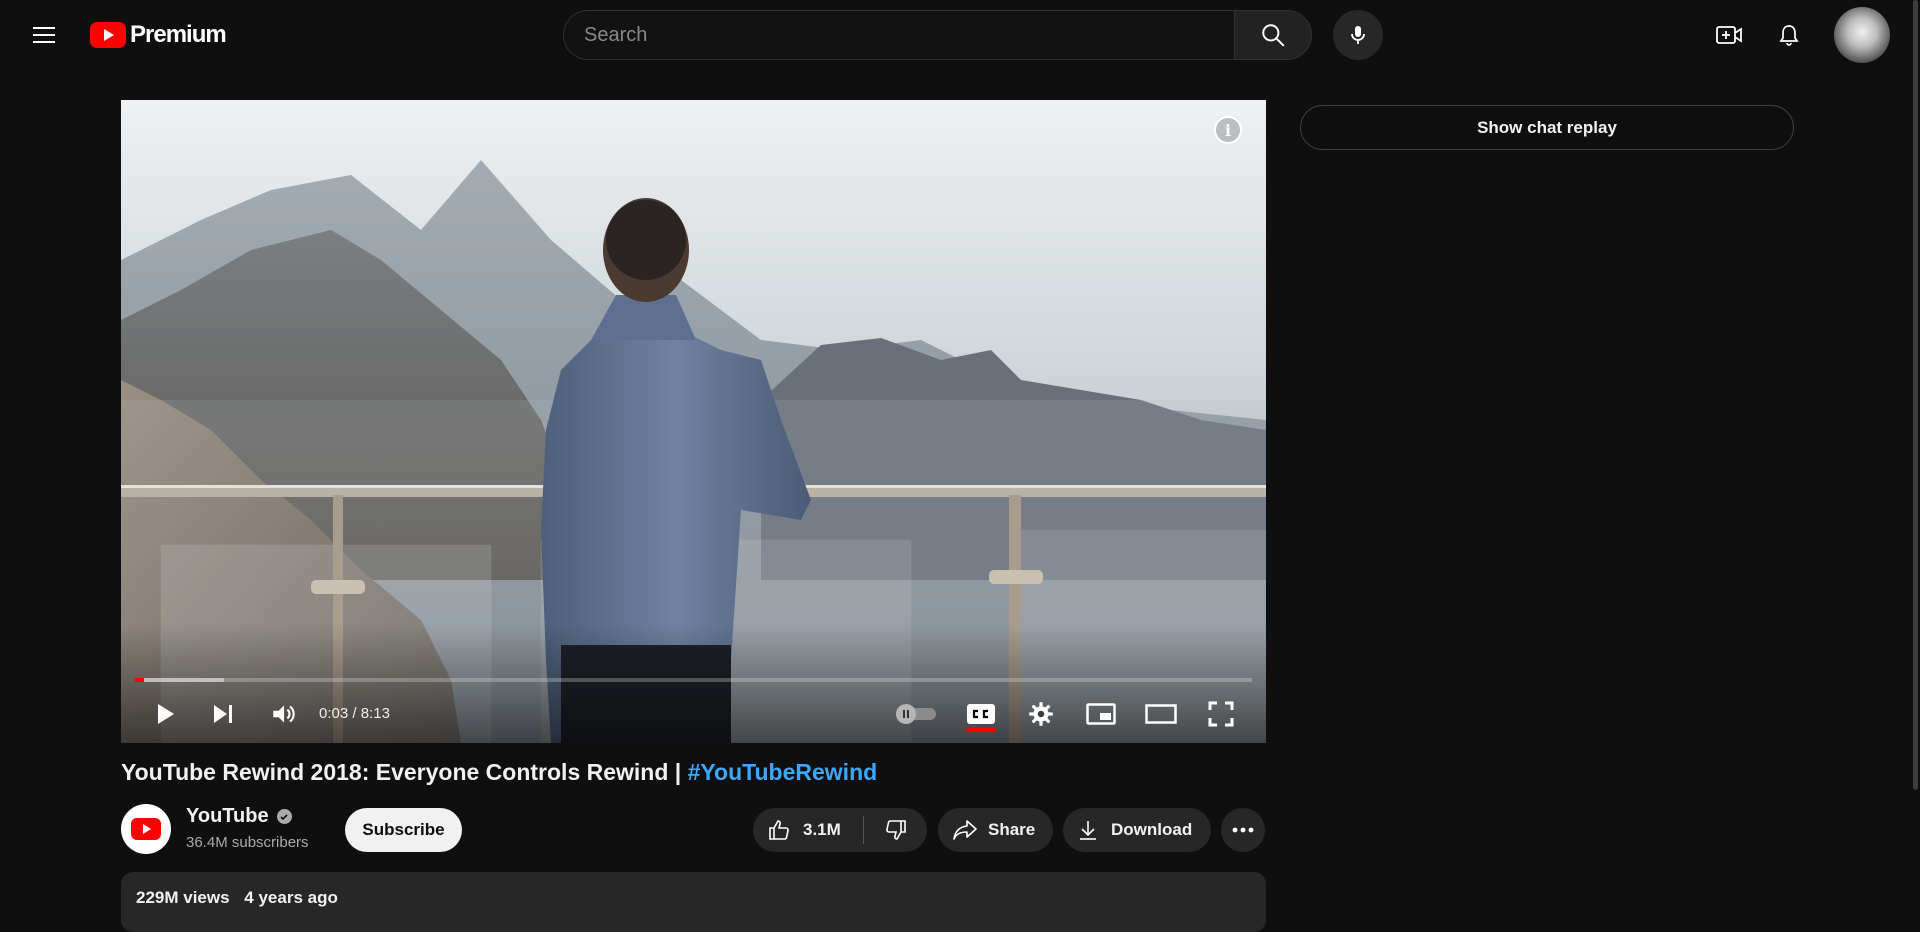 The image size is (1920, 932). Describe the element at coordinates (183, 897) in the screenshot. I see `view-count: 229M views` at that location.